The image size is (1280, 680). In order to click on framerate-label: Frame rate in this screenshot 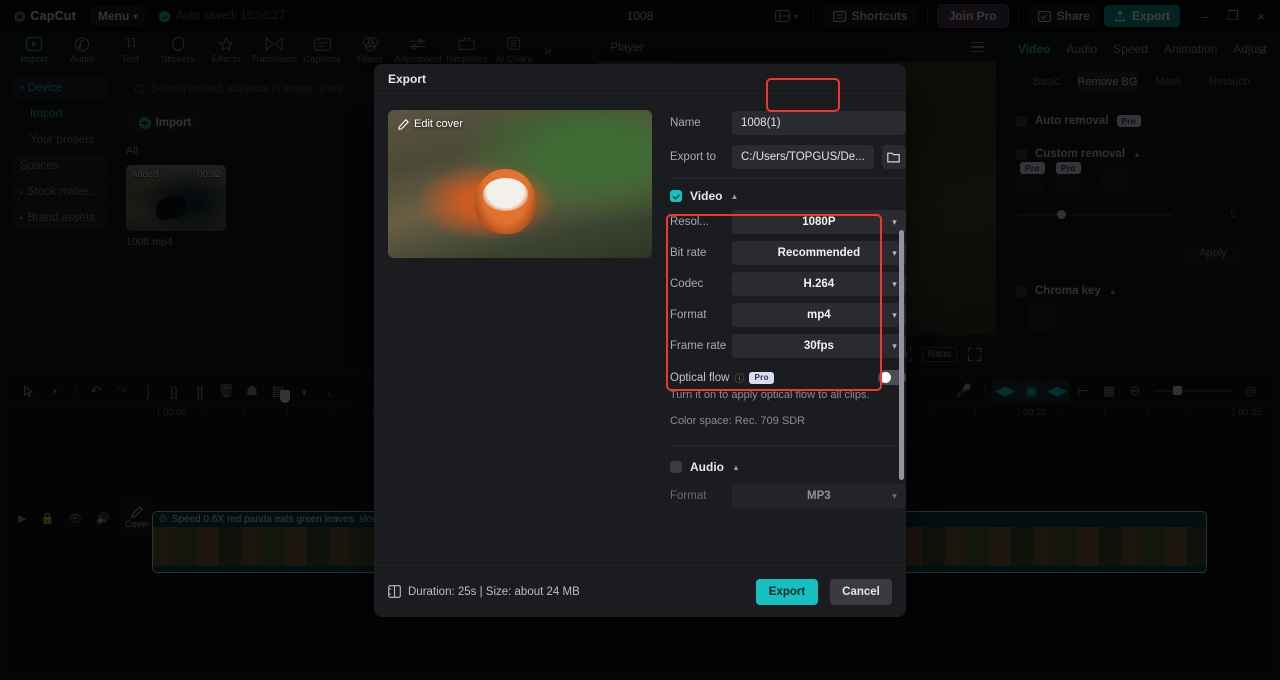, I will do `click(698, 346)`.